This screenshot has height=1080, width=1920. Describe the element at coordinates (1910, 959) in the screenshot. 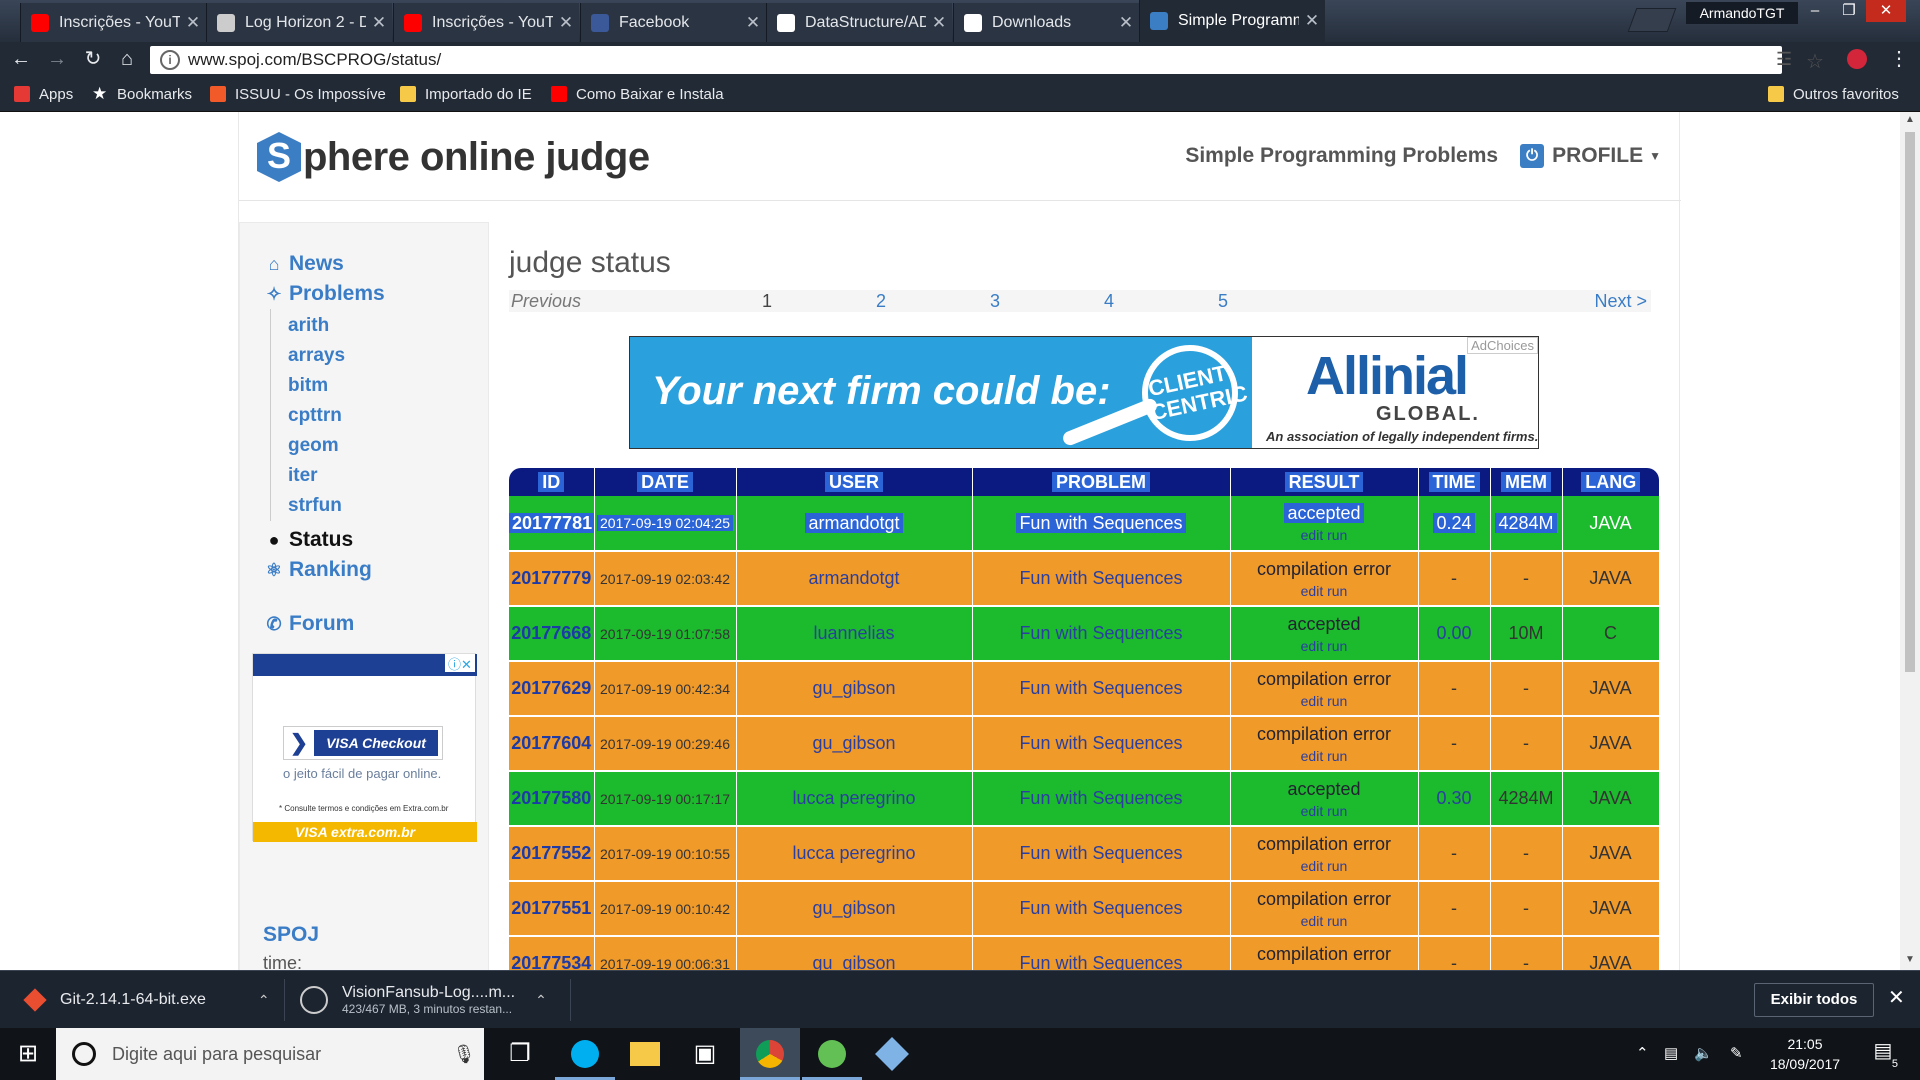

I see `scroll-down-arrow-icon: ▼` at that location.